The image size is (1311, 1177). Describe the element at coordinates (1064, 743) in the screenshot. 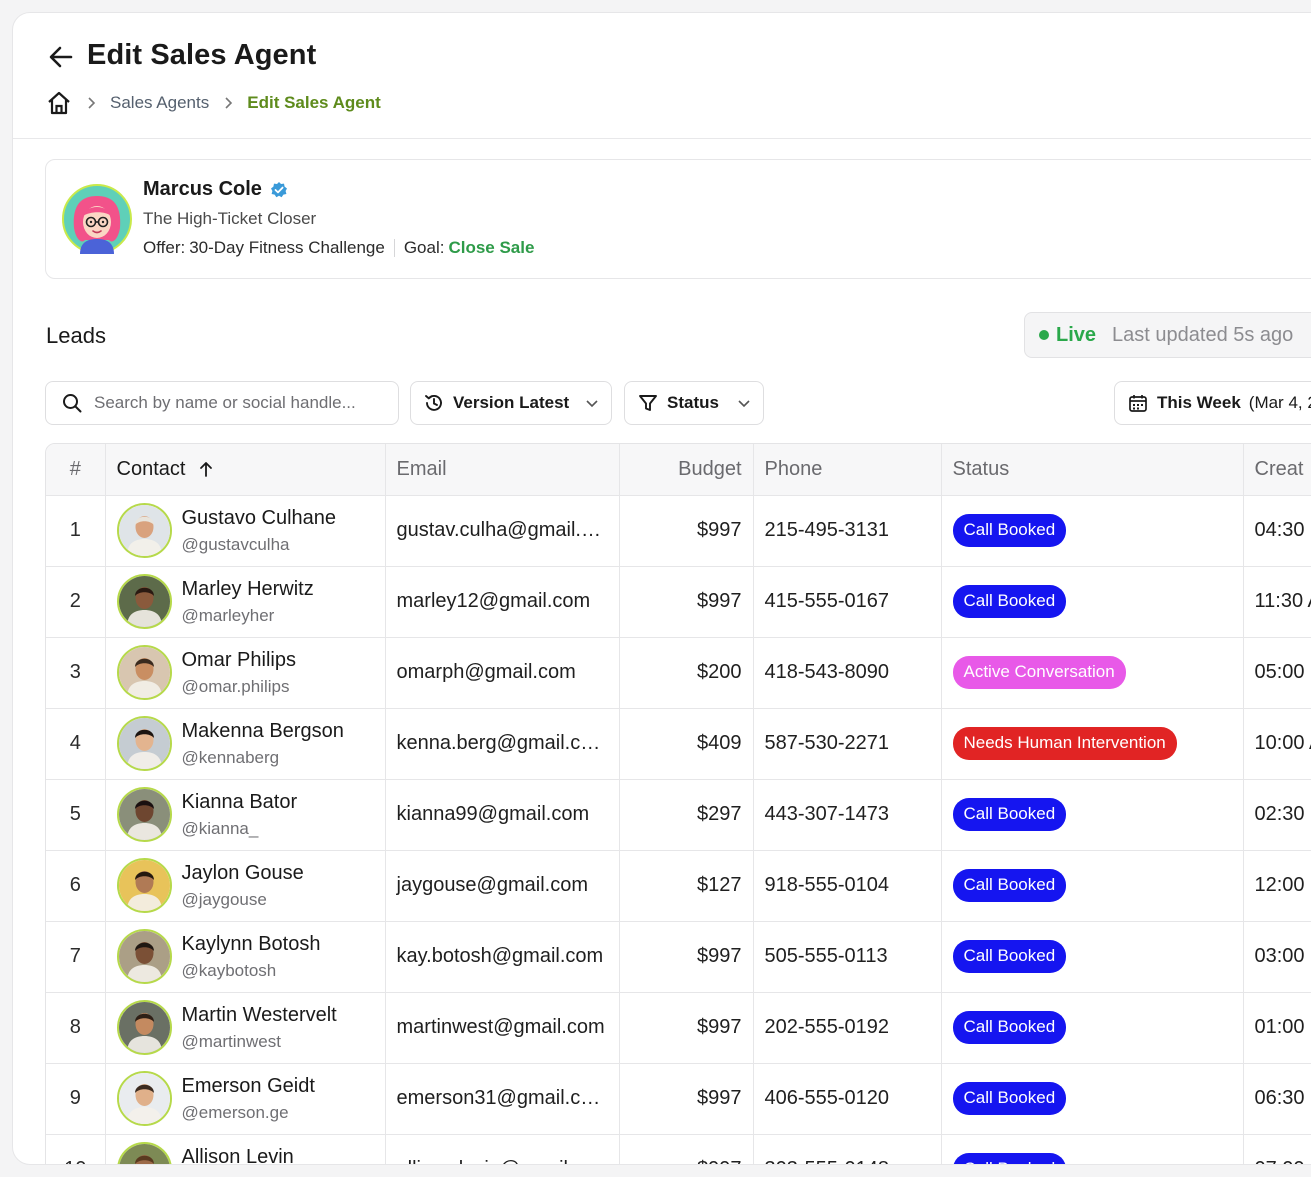

I see `status-badge: Needs Human Intervention` at that location.